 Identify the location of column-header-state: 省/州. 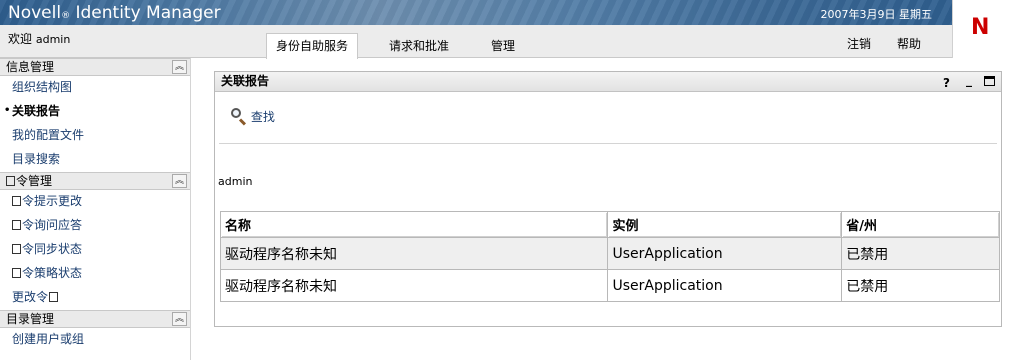
(920, 224).